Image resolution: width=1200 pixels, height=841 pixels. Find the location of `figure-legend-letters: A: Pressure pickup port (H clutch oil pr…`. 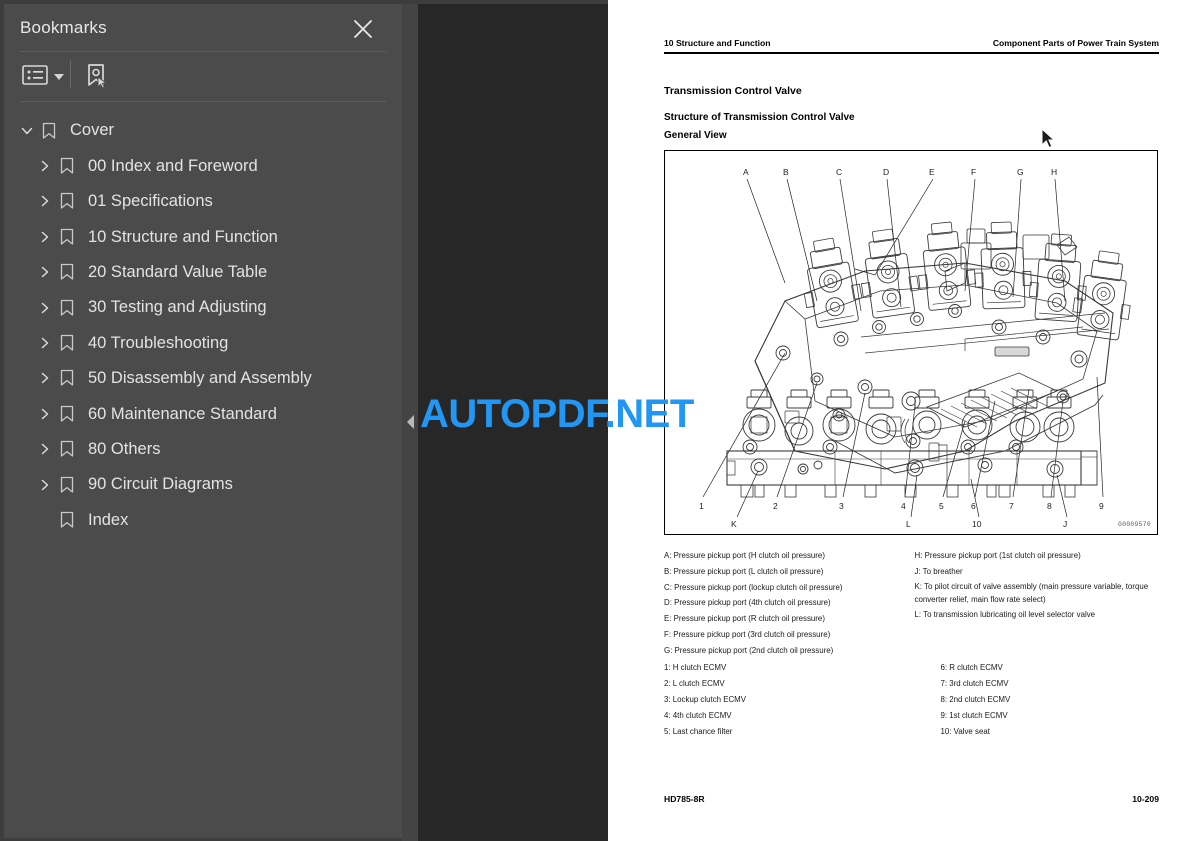

figure-legend-letters: A: Pressure pickup port (H clutch oil pr… is located at coordinates (911, 603).